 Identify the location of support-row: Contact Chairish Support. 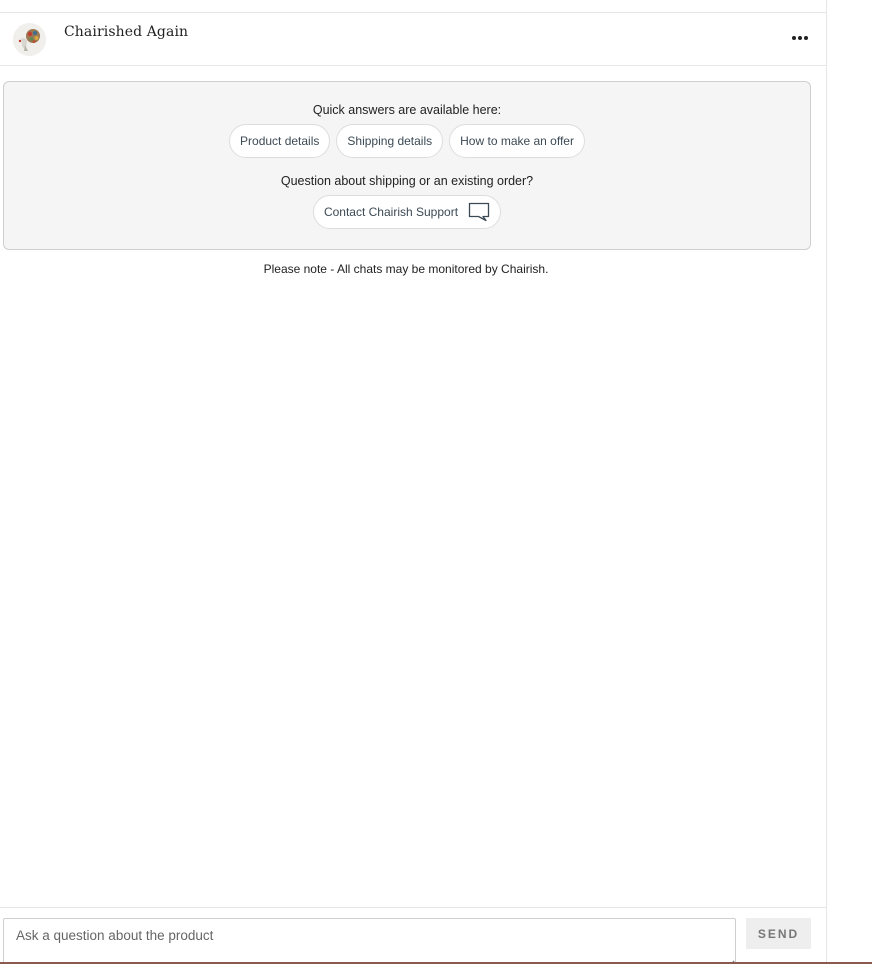
(407, 212).